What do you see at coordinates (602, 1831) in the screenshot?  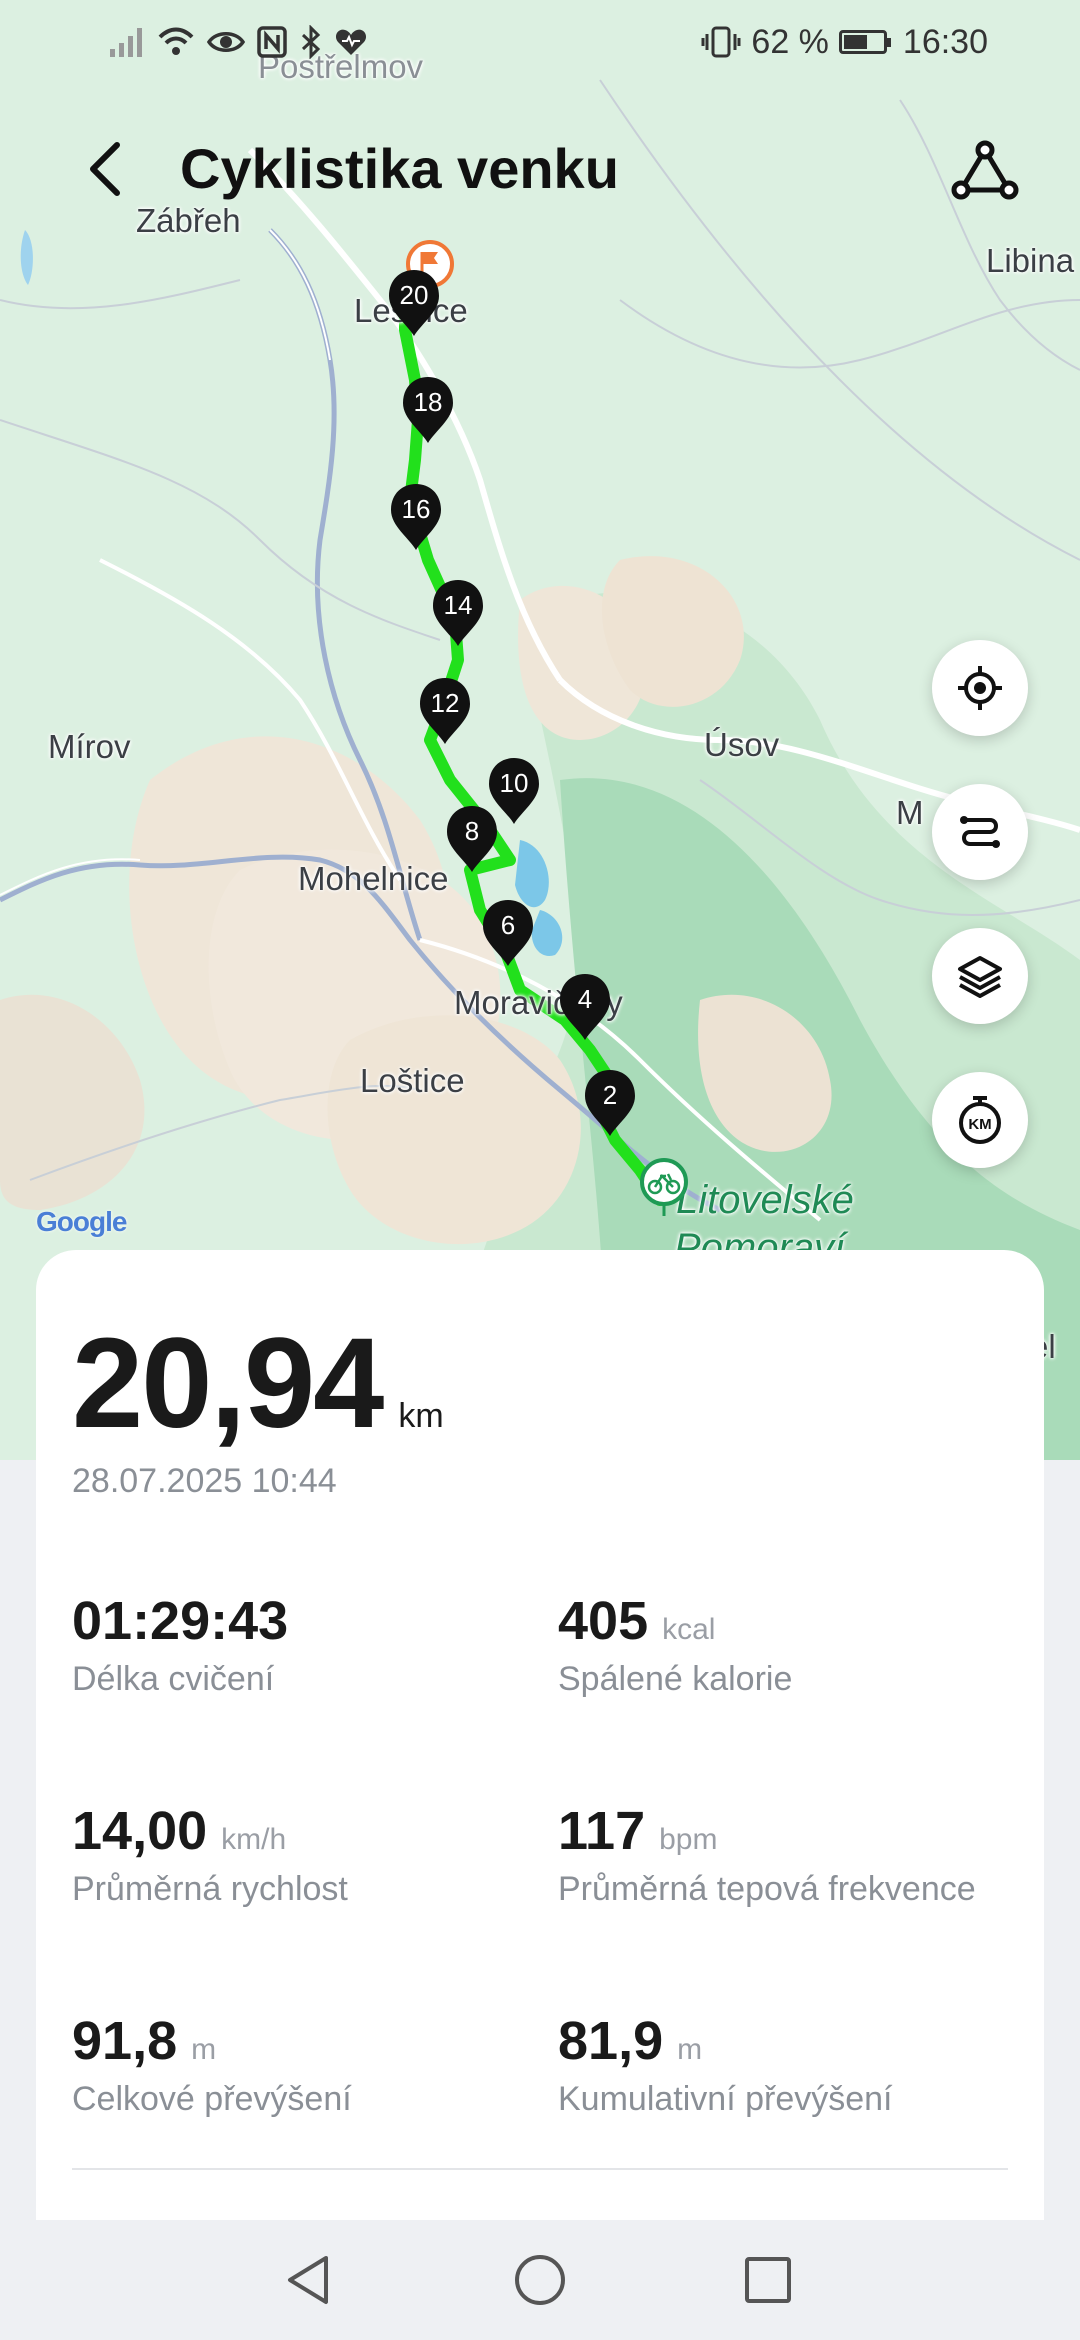 I see `stat-value: 117` at bounding box center [602, 1831].